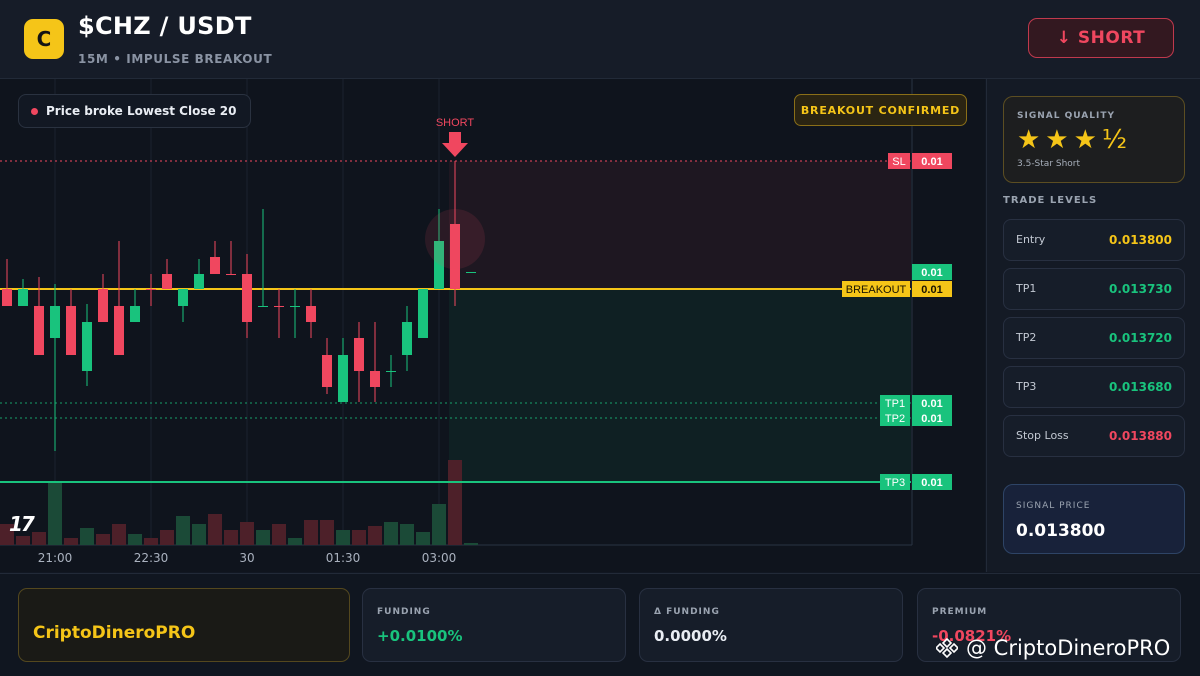 This screenshot has height=676, width=1200. I want to click on brand-card: CriptoDineroPRO, so click(184, 625).